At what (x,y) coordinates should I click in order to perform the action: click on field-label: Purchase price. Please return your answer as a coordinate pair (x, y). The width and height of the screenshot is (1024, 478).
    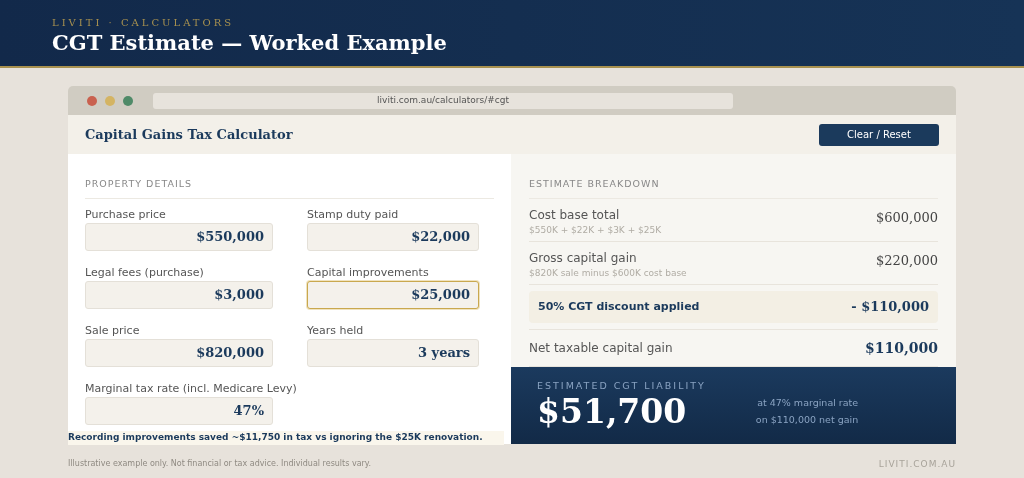
    Looking at the image, I should click on (125, 214).